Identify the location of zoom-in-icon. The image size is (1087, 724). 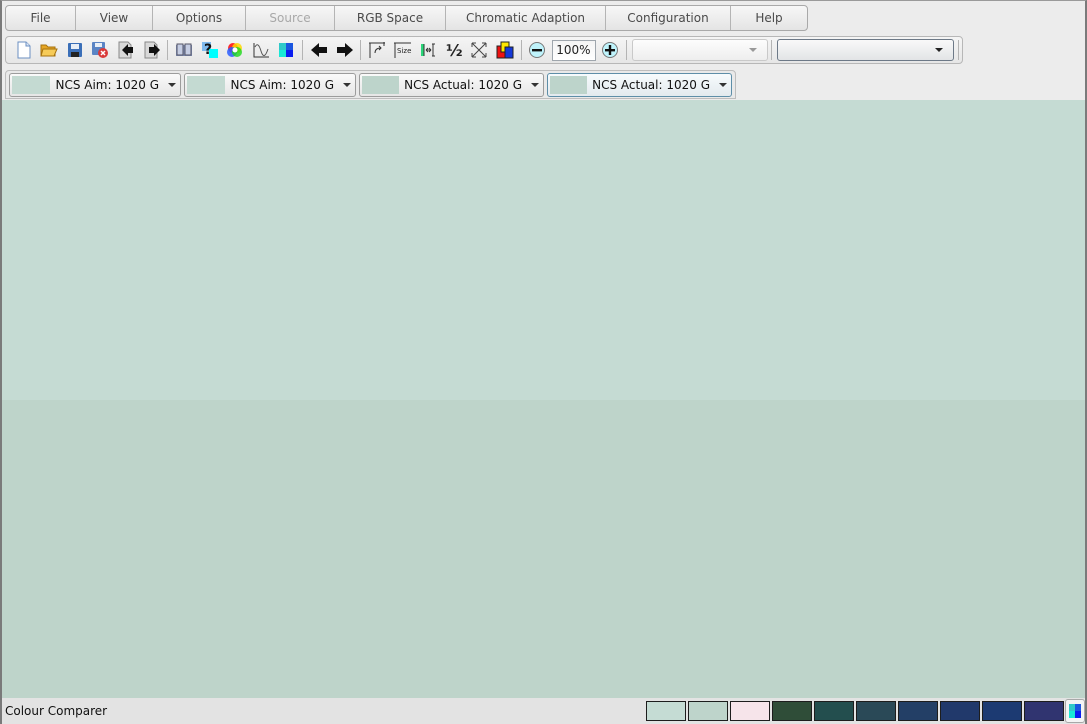
(610, 50).